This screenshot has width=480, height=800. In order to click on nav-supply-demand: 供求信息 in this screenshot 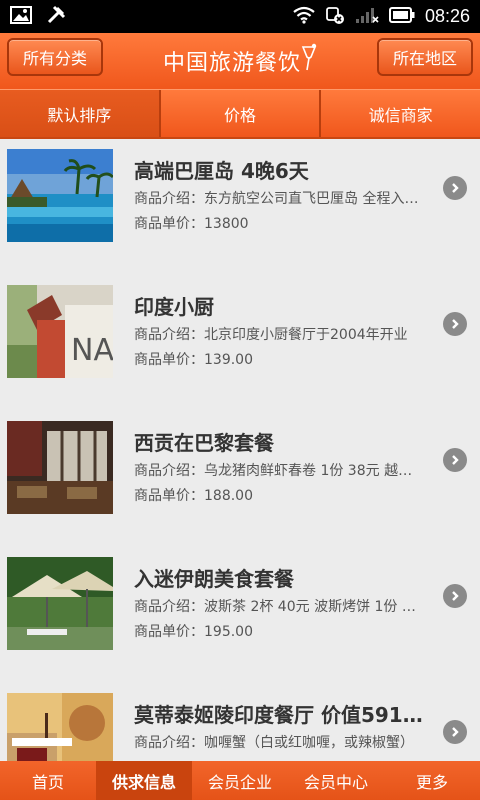, I will do `click(144, 780)`.